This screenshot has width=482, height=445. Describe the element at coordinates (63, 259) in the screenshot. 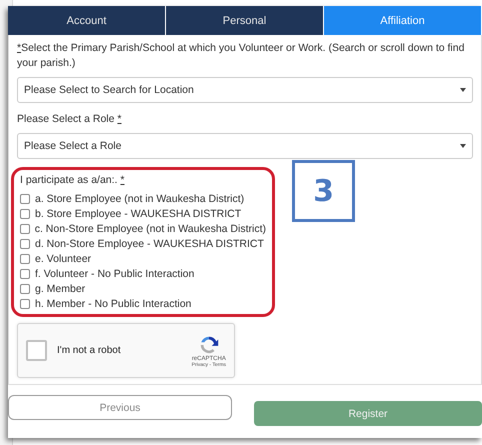

I see `option-label: e. Volunteer` at that location.